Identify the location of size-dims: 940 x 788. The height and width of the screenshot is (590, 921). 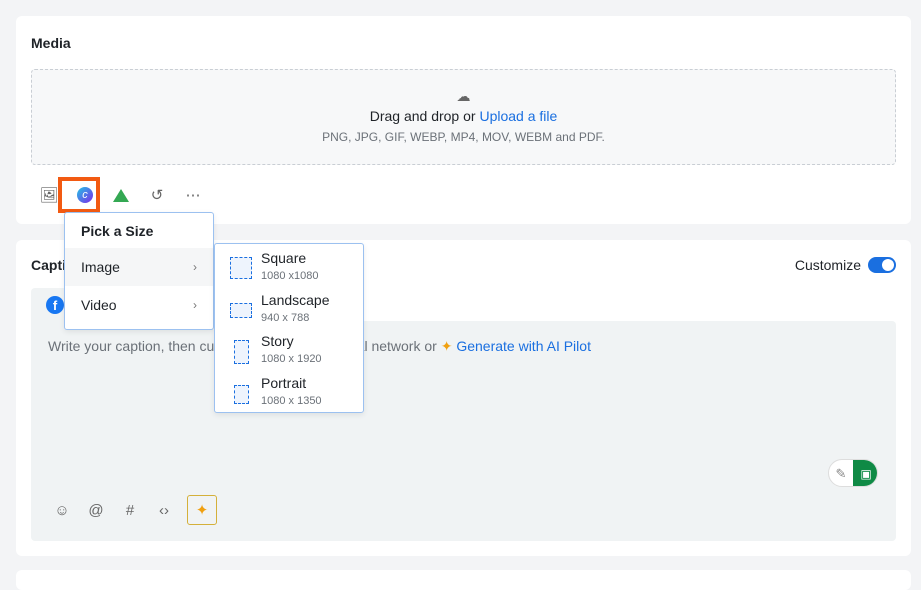
(285, 317).